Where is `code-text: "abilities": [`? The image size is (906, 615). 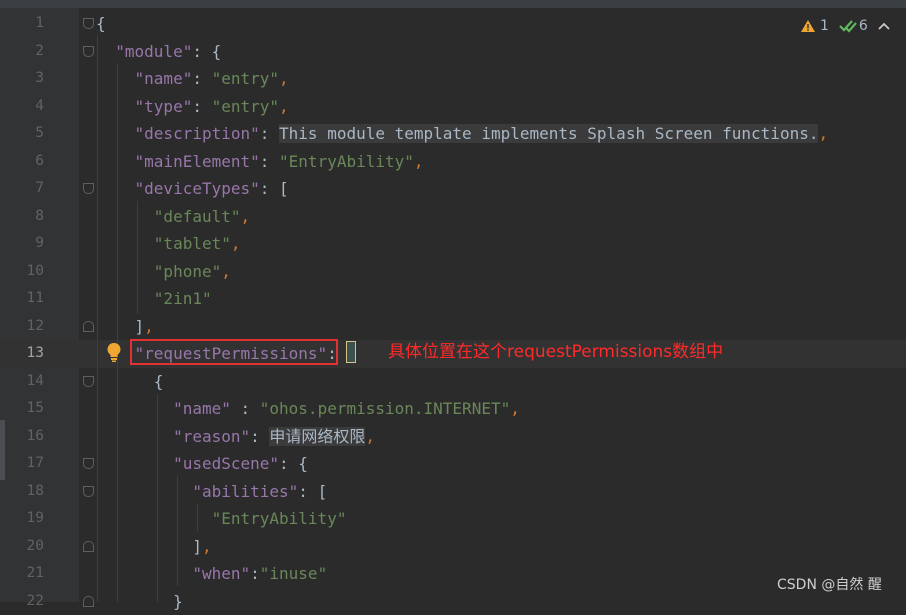 code-text: "abilities": [ is located at coordinates (211, 492).